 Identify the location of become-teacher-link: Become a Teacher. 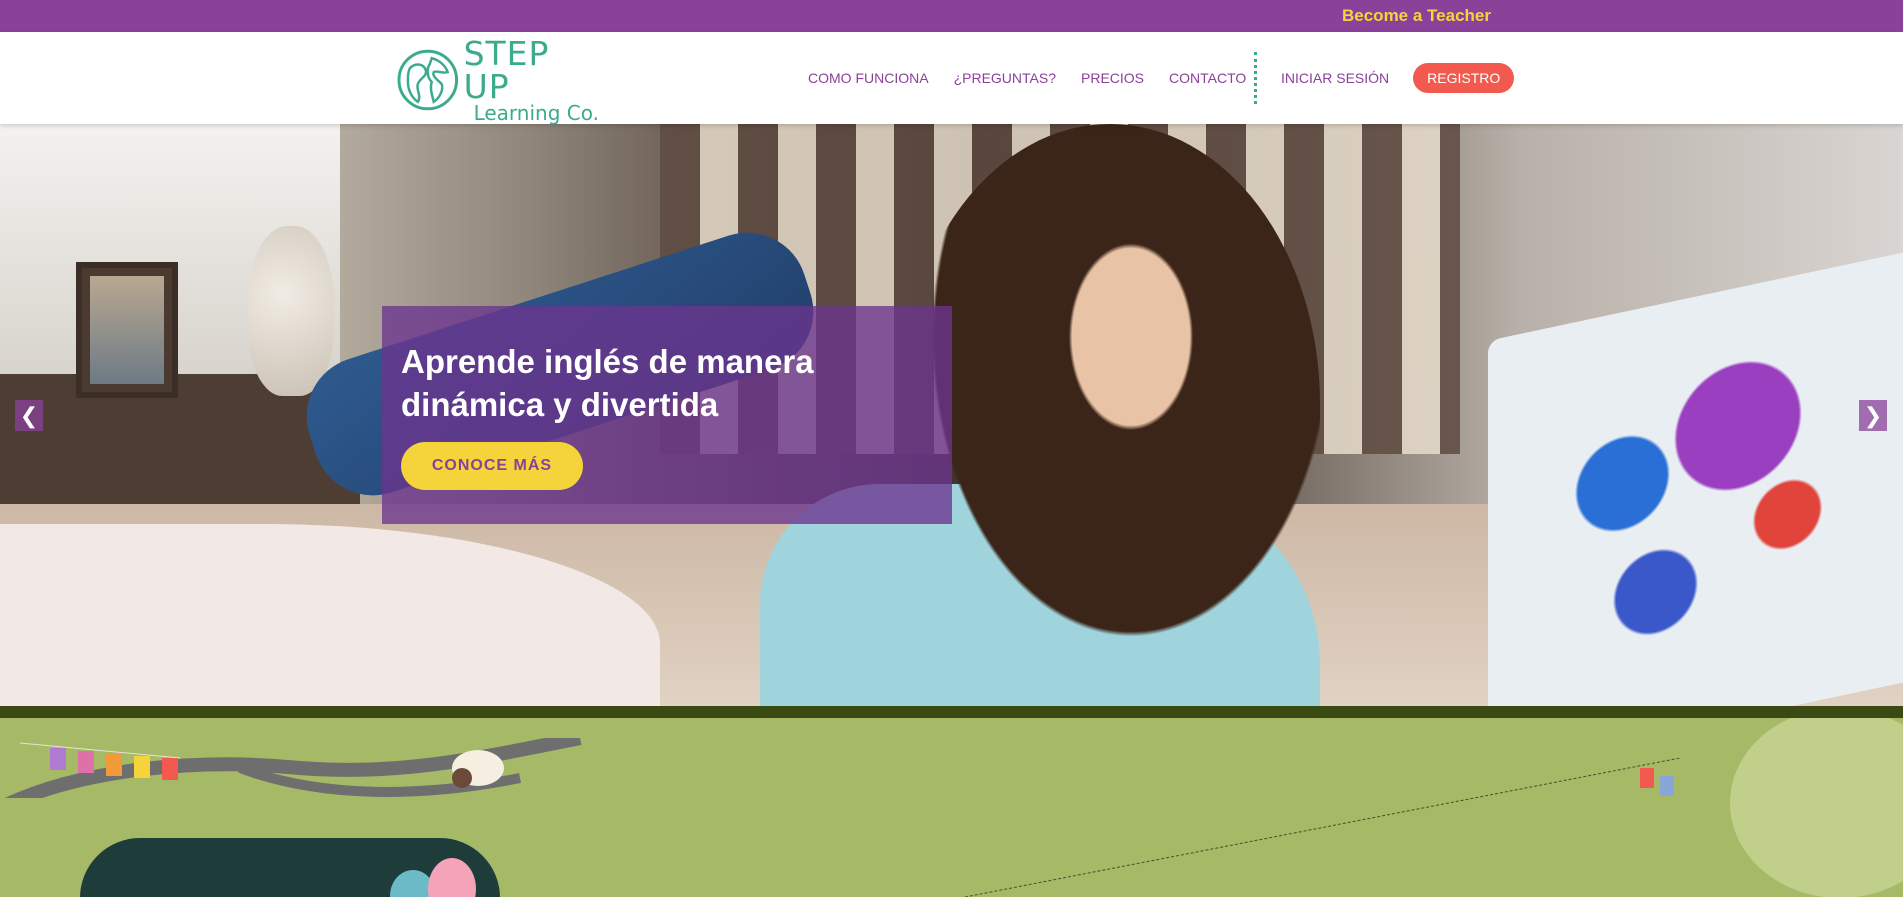
(1416, 16).